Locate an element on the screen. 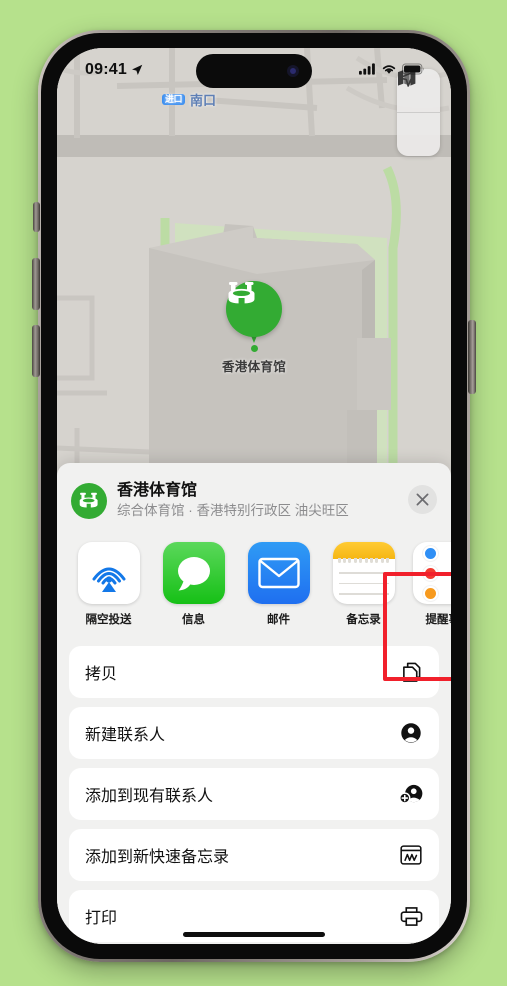  map-poi-label: 香港体育馆 is located at coordinates (254, 367).